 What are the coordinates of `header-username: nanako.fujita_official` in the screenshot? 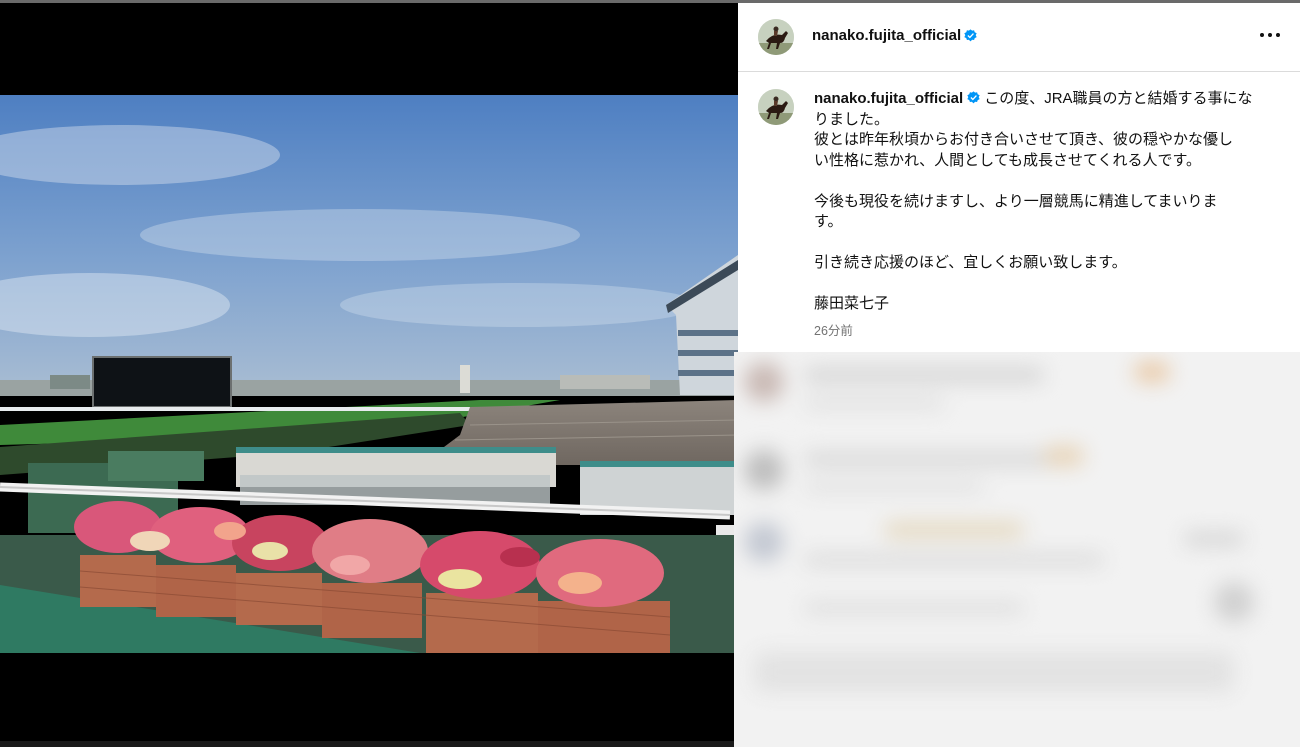 It's located at (886, 35).